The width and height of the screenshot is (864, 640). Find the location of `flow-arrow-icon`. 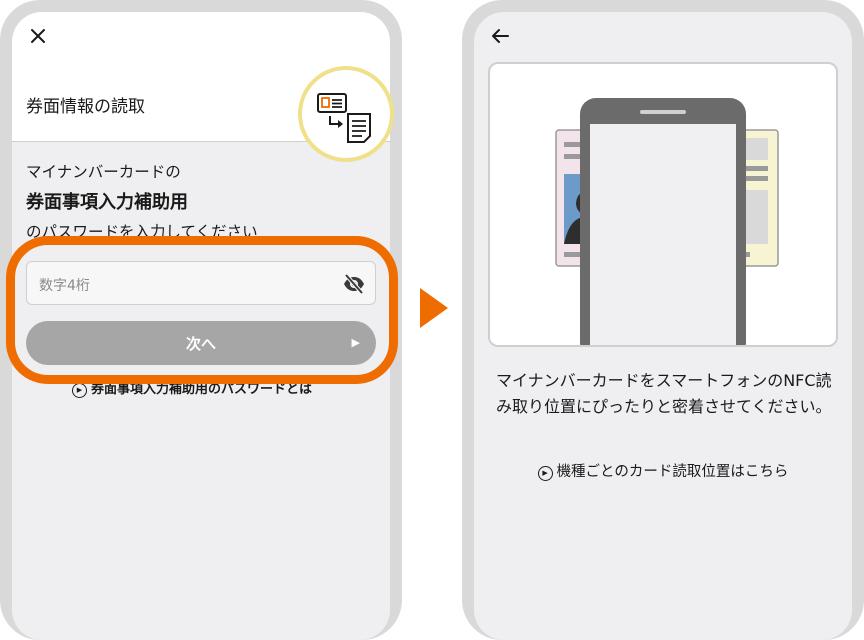

flow-arrow-icon is located at coordinates (434, 308).